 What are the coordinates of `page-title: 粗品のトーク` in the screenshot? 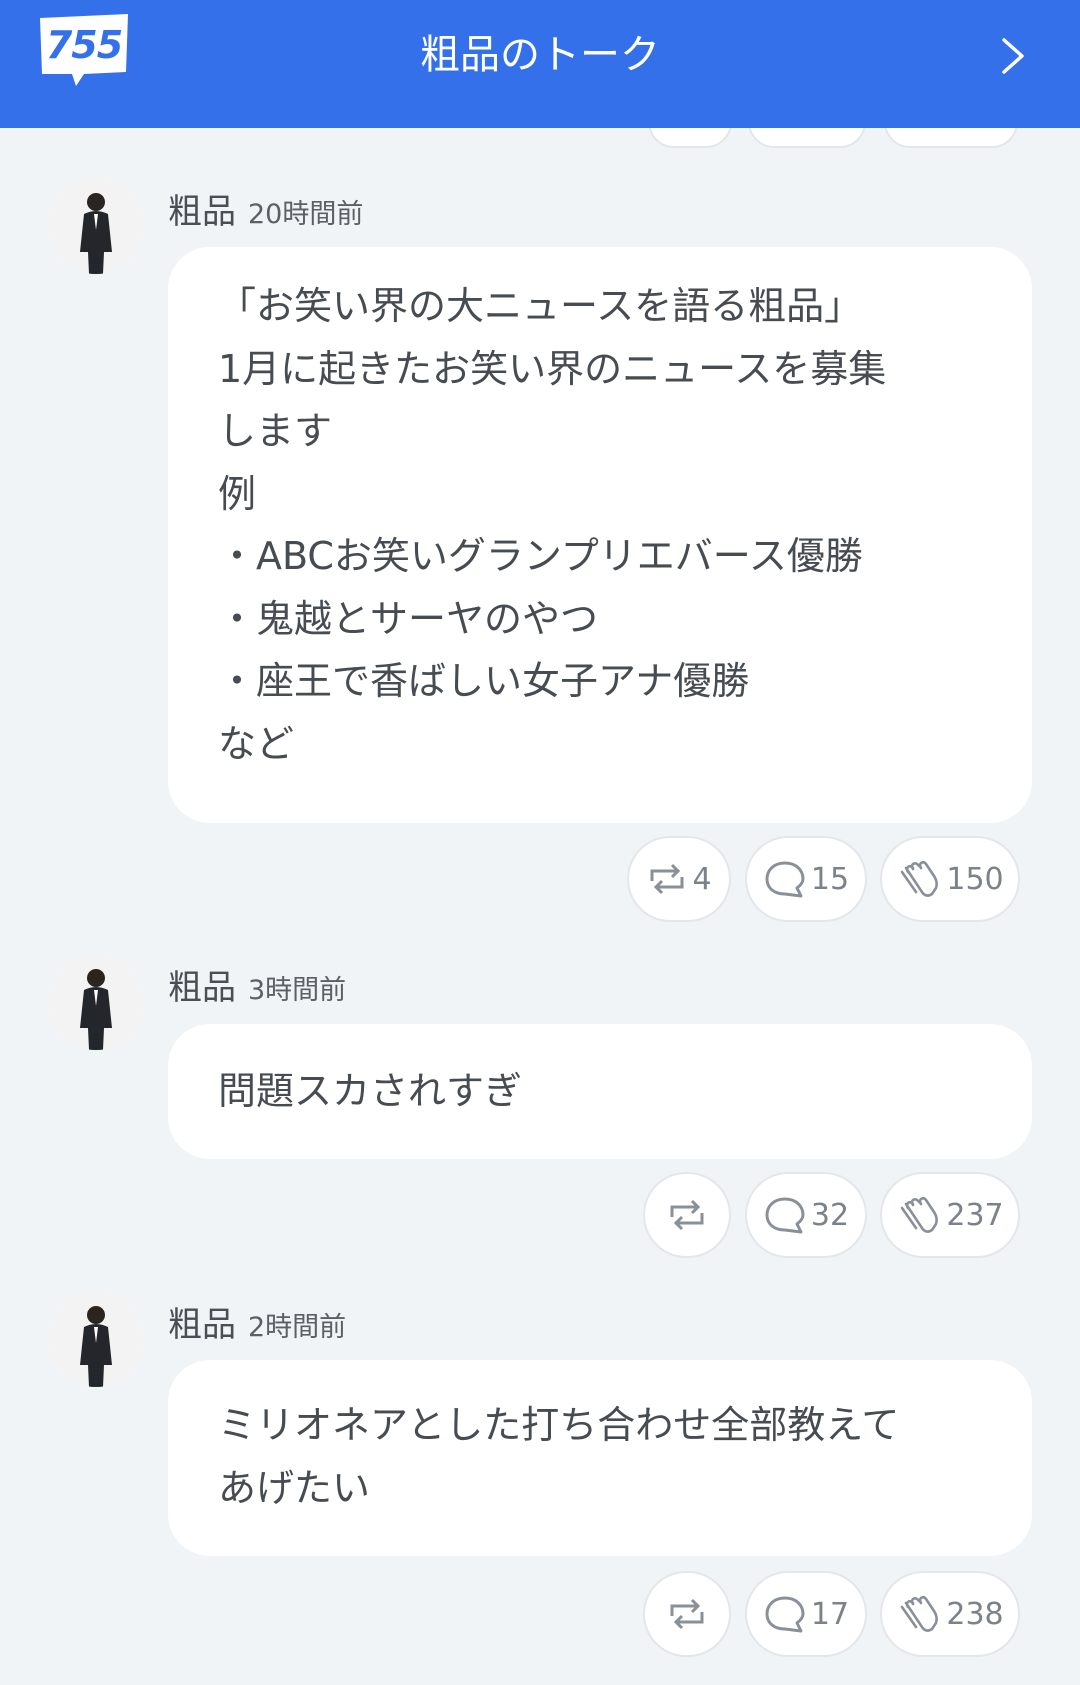 It's located at (540, 55).